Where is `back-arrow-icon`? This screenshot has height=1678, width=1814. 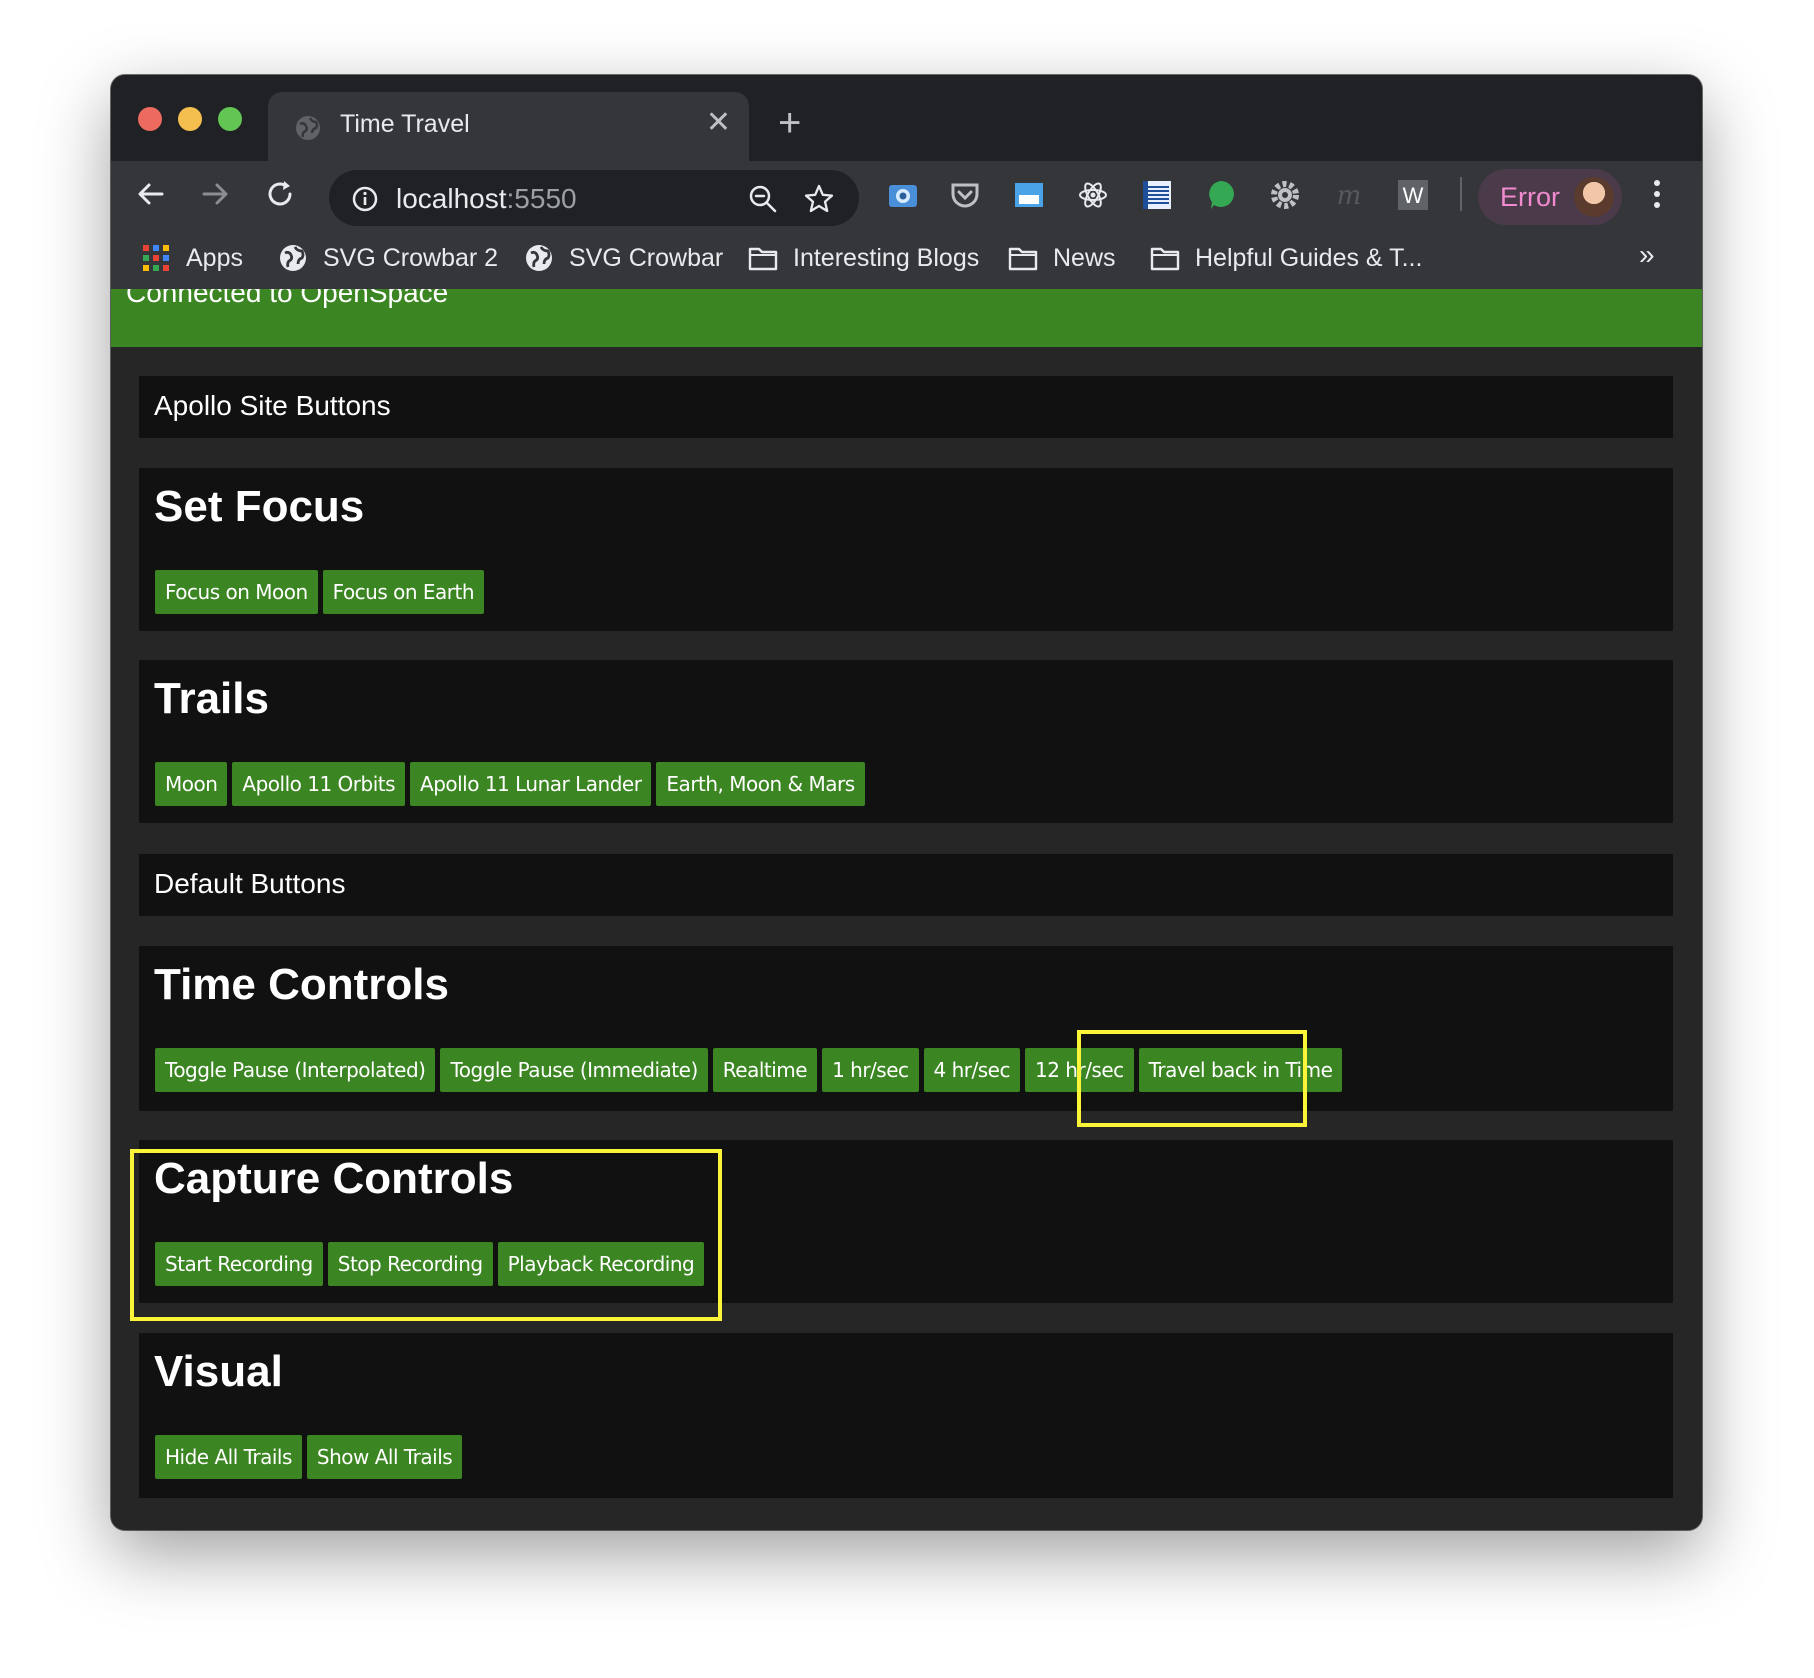
back-arrow-icon is located at coordinates (151, 194).